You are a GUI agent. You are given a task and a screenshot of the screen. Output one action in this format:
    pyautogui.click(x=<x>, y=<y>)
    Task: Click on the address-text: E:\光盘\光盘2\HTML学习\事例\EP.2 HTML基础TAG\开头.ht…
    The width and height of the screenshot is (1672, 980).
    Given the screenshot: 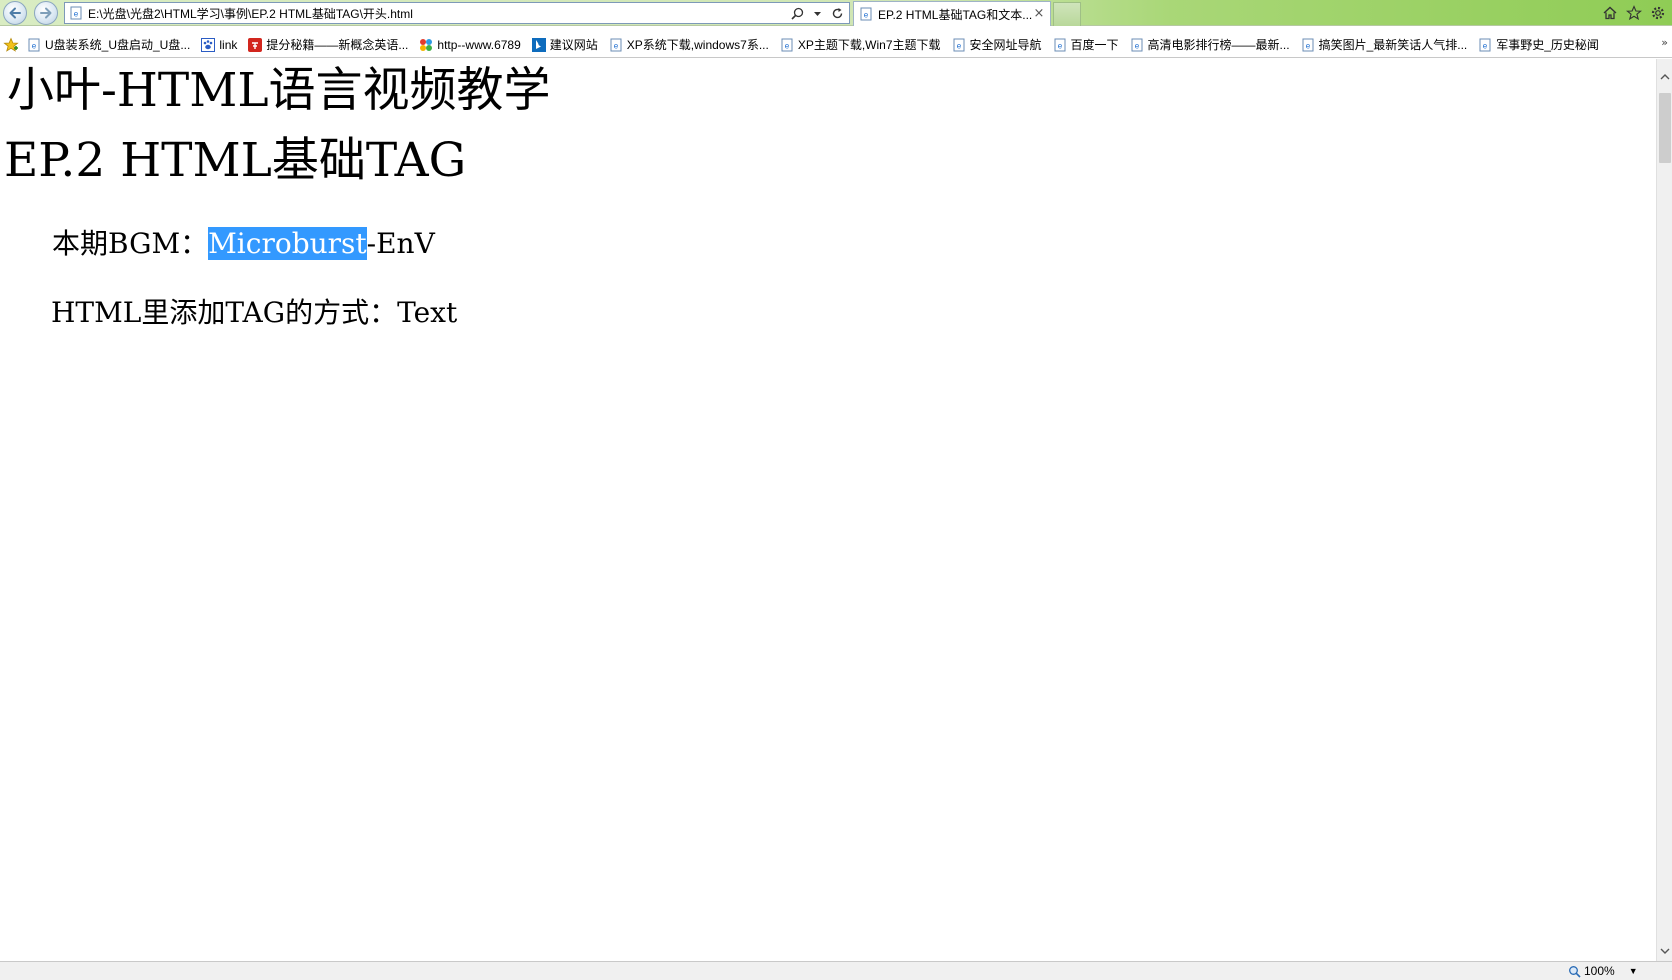 What is the action you would take?
    pyautogui.click(x=438, y=13)
    